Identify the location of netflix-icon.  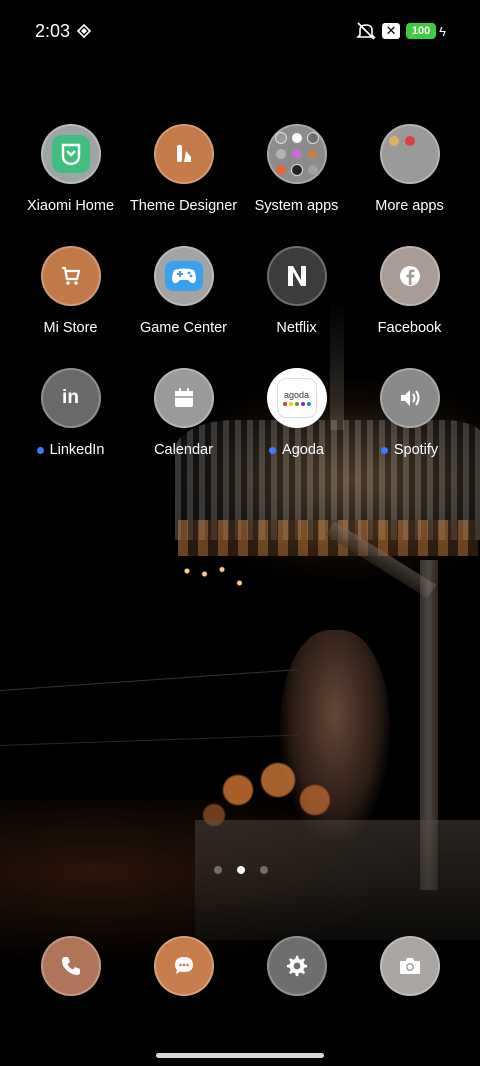
(296, 276).